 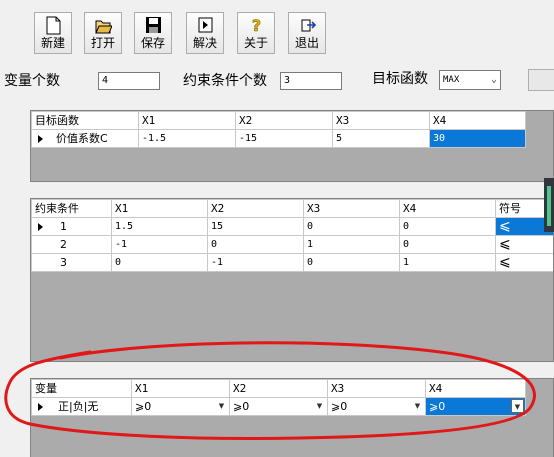 What do you see at coordinates (103, 27) in the screenshot?
I see `open-folder-icon` at bounding box center [103, 27].